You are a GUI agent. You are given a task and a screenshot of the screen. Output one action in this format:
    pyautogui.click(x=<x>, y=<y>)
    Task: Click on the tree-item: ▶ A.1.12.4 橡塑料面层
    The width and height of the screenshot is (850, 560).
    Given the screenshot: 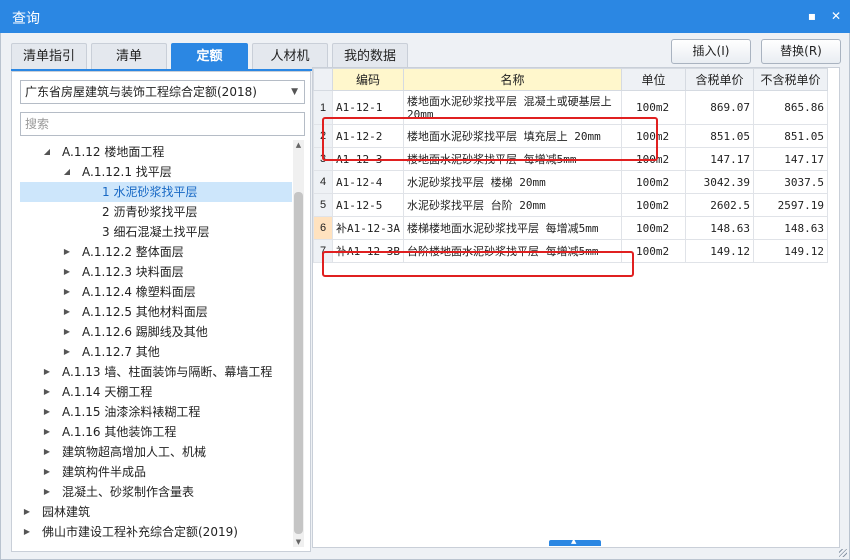 What is the action you would take?
    pyautogui.click(x=156, y=292)
    